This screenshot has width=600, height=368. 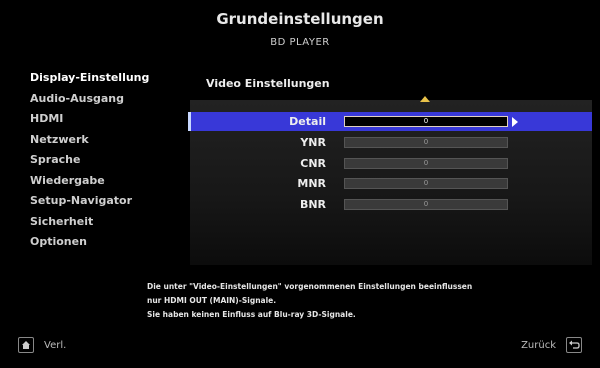 I want to click on home-label: Verl., so click(x=55, y=345).